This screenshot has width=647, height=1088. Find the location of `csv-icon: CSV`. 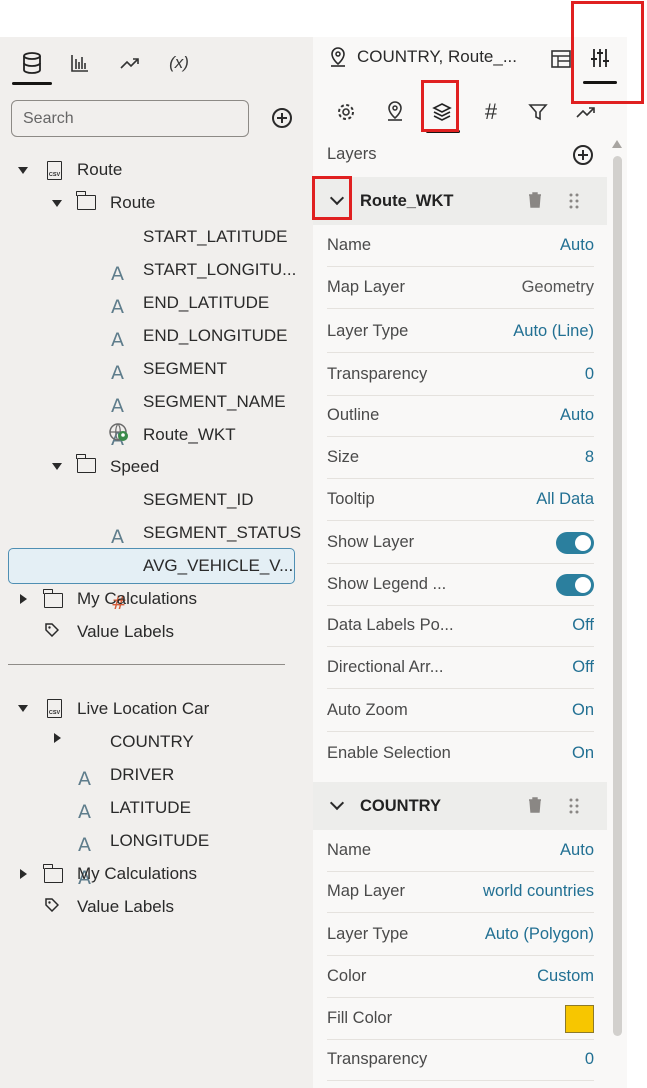

csv-icon: CSV is located at coordinates (54, 170).